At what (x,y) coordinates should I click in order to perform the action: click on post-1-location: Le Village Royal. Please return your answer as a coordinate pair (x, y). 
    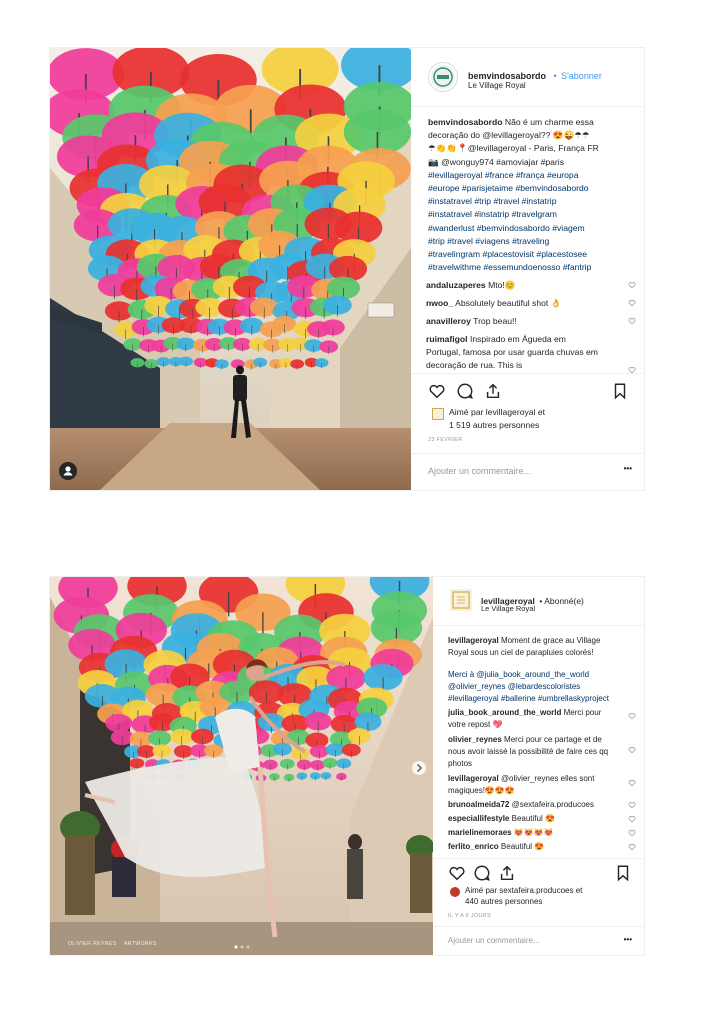
    Looking at the image, I should click on (497, 85).